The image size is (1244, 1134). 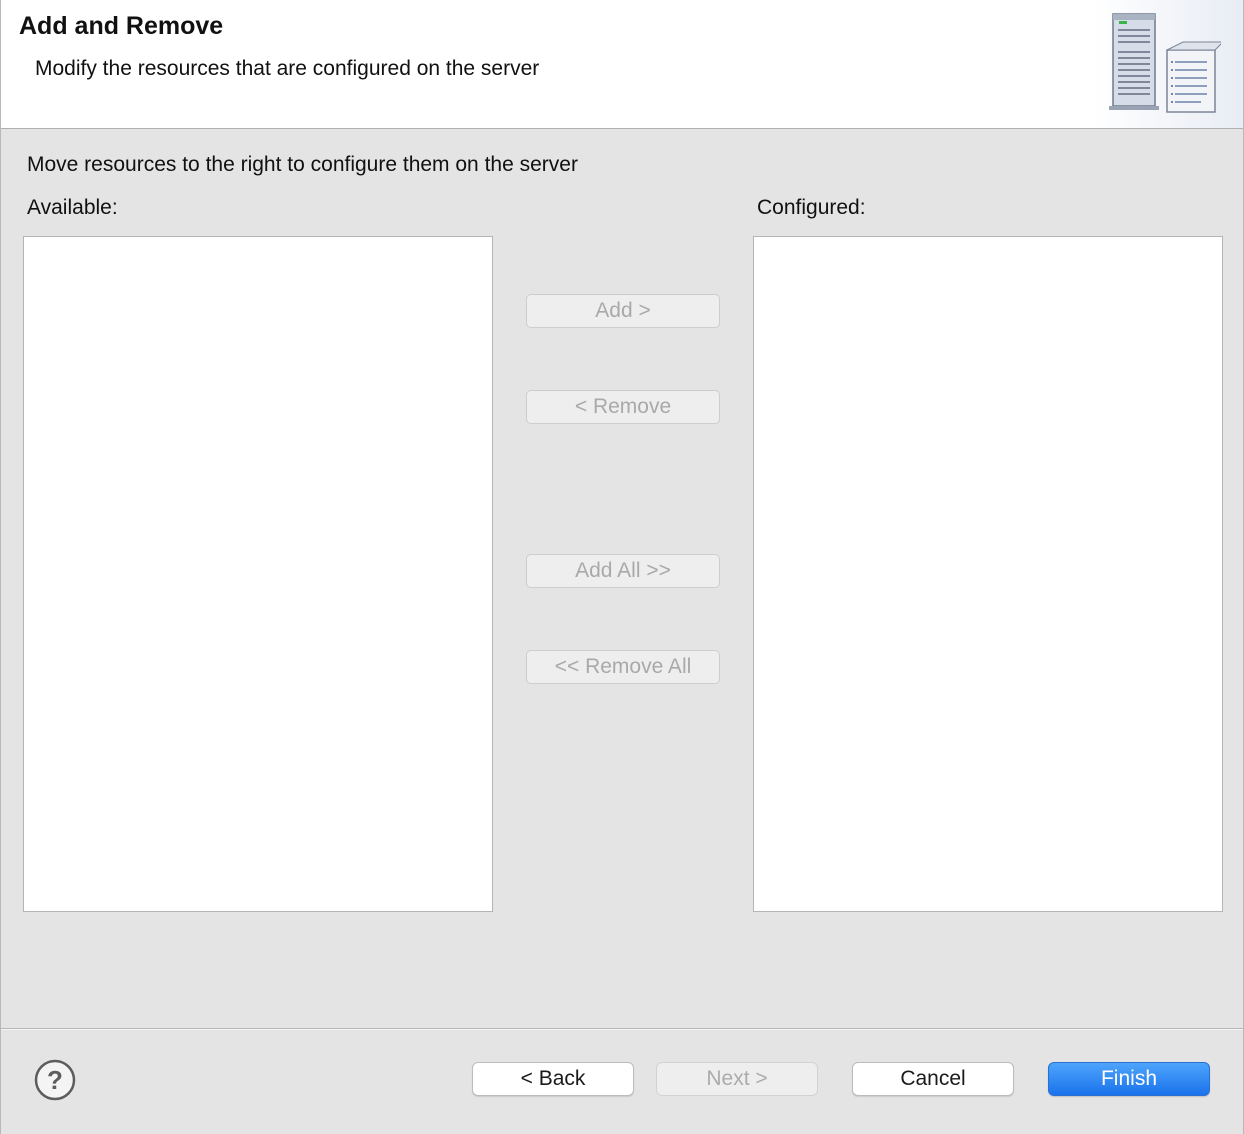 I want to click on add-all-button: Add All >>, so click(x=623, y=571).